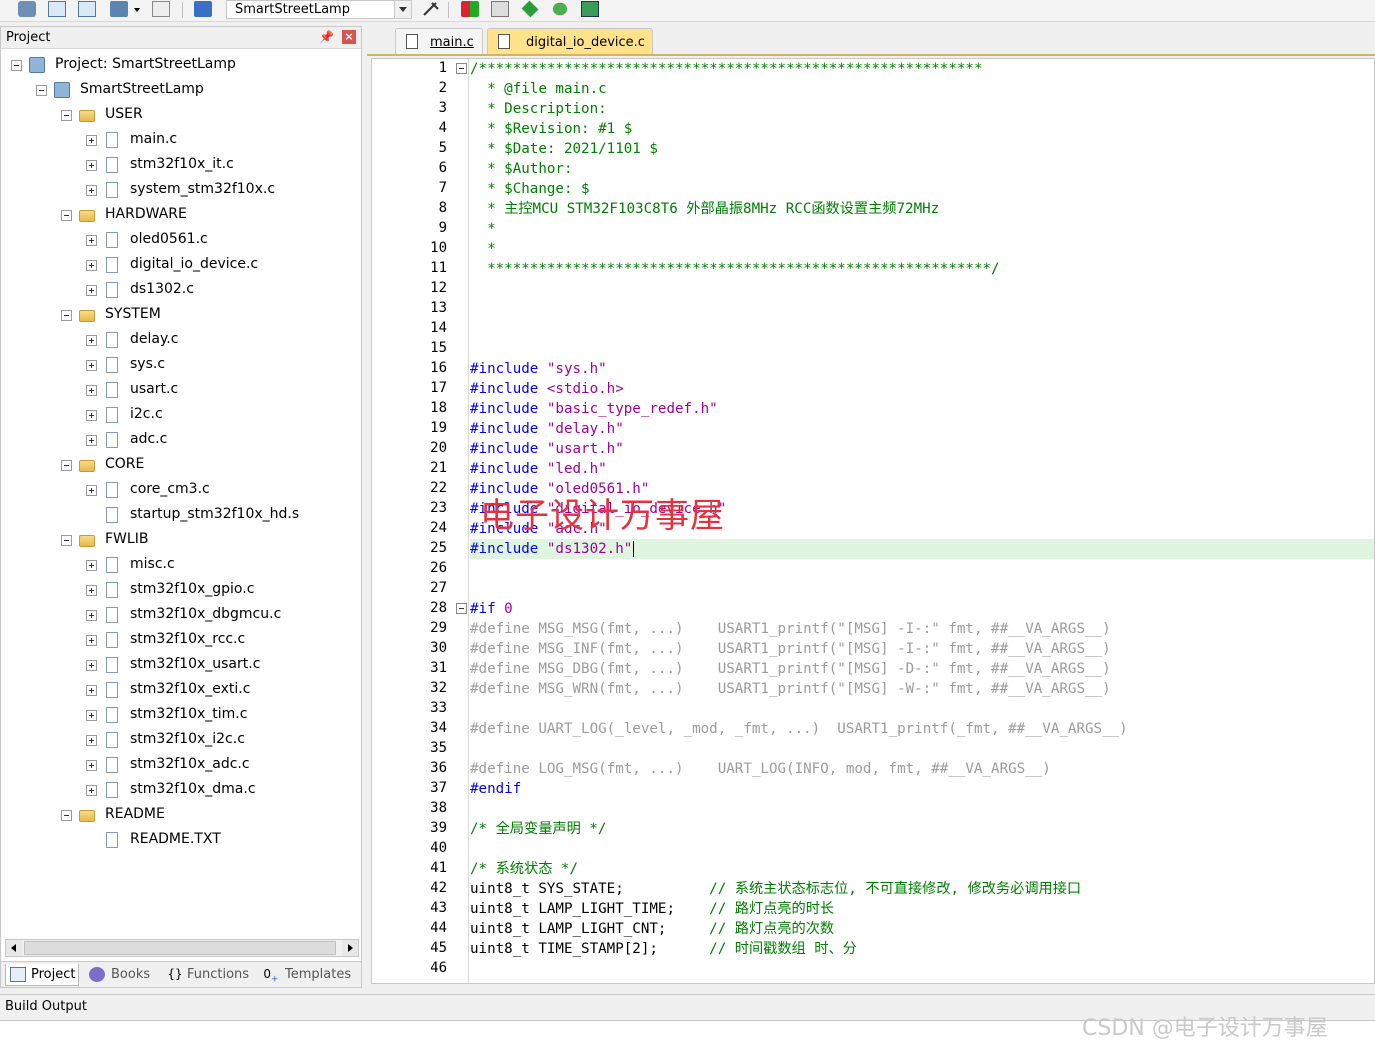 The height and width of the screenshot is (1048, 1375). I want to click on mgr-icon, so click(560, 9).